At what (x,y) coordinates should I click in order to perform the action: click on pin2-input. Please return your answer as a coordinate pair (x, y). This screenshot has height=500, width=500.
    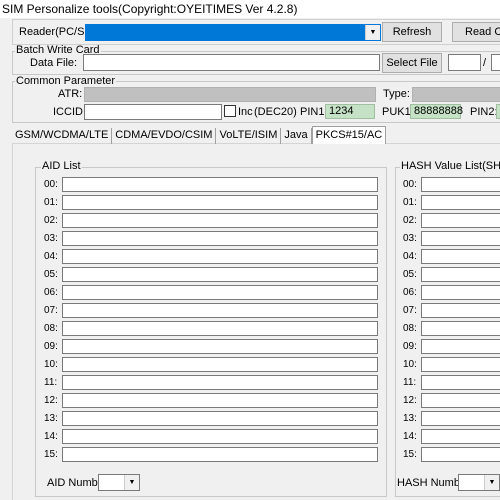
    Looking at the image, I should click on (498, 111).